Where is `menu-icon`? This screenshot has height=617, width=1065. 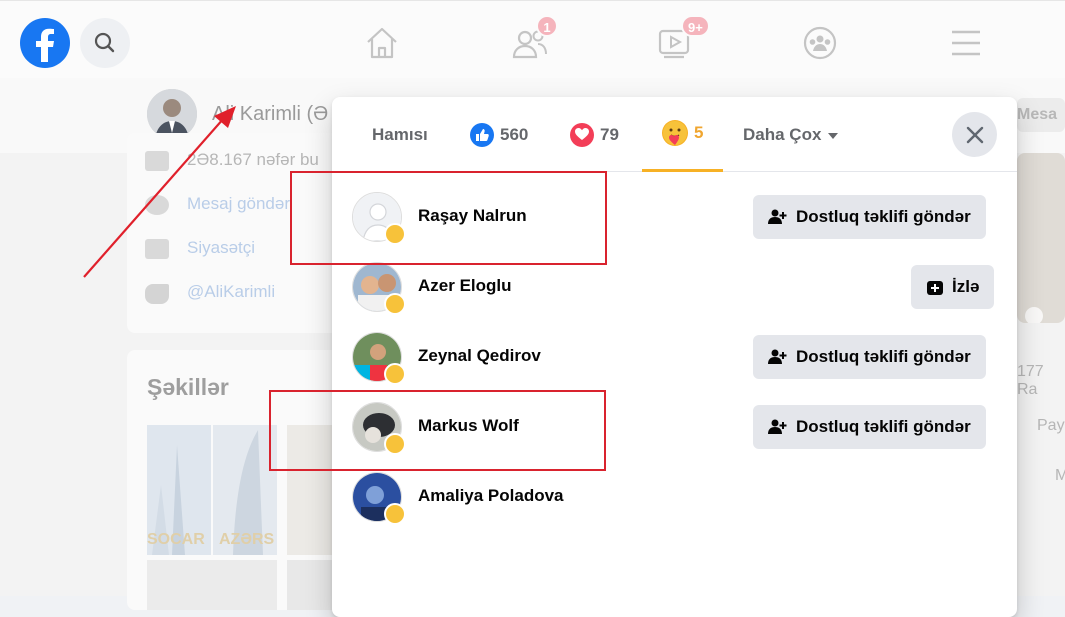 menu-icon is located at coordinates (966, 43).